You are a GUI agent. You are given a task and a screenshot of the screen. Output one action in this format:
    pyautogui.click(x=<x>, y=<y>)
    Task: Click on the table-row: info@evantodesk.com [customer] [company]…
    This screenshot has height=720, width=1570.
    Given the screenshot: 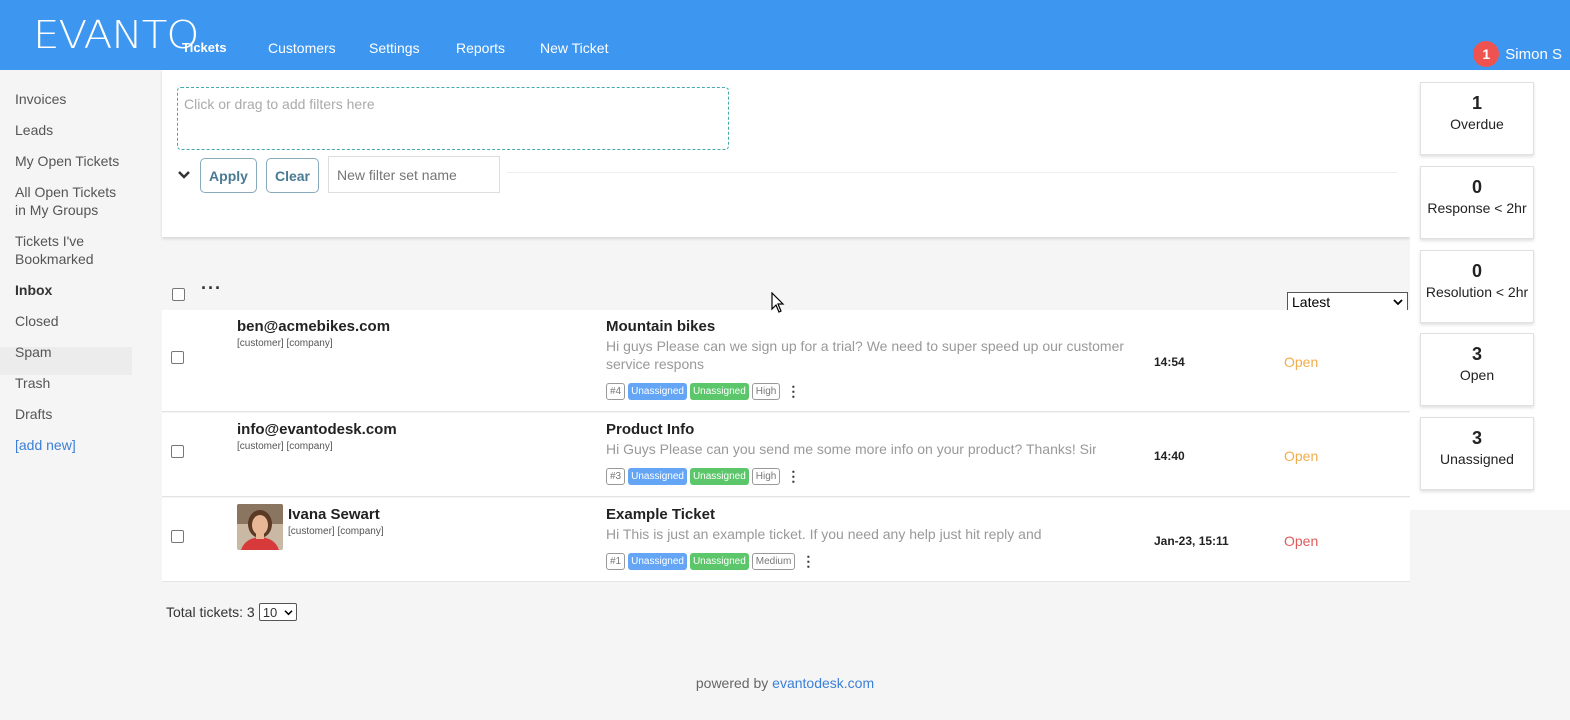 What is the action you would take?
    pyautogui.click(x=786, y=455)
    